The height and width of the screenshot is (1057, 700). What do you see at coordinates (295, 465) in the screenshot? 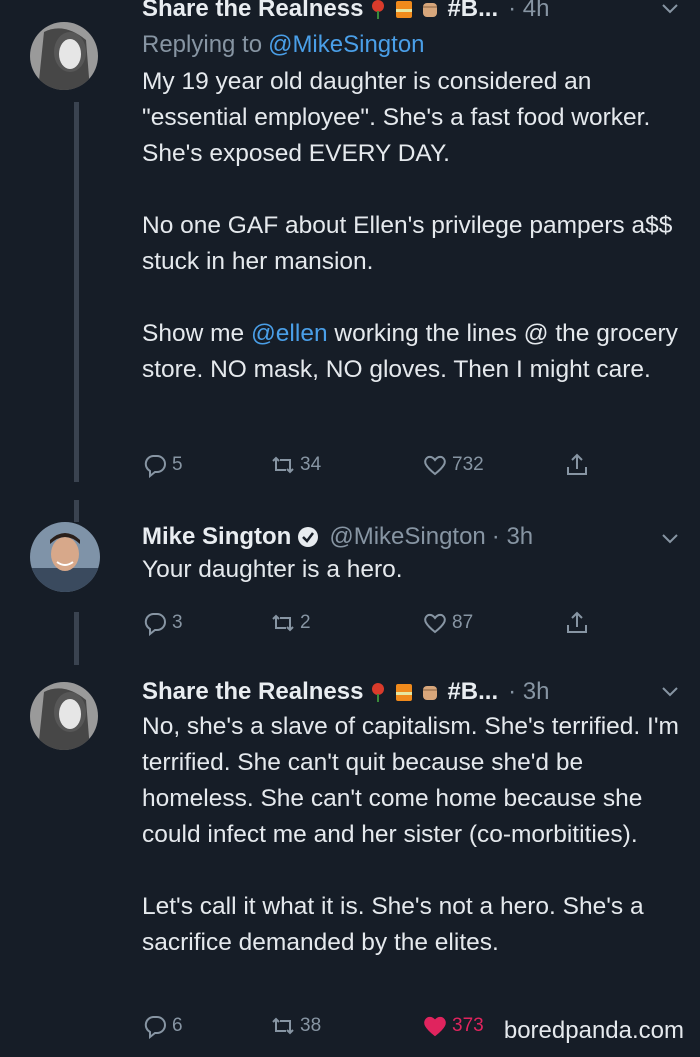
I see `retweet-button: 34` at bounding box center [295, 465].